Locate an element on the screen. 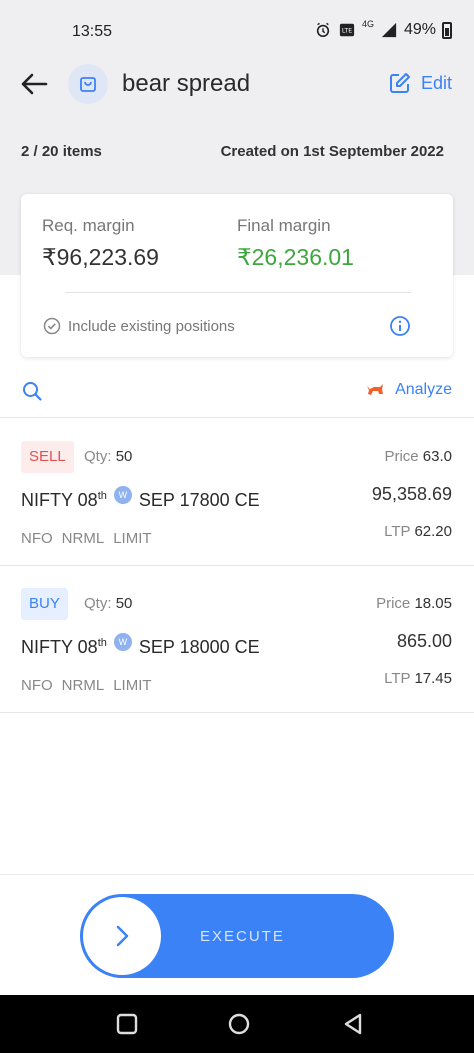  include-positions-toggle: Include existing positions is located at coordinates (139, 326).